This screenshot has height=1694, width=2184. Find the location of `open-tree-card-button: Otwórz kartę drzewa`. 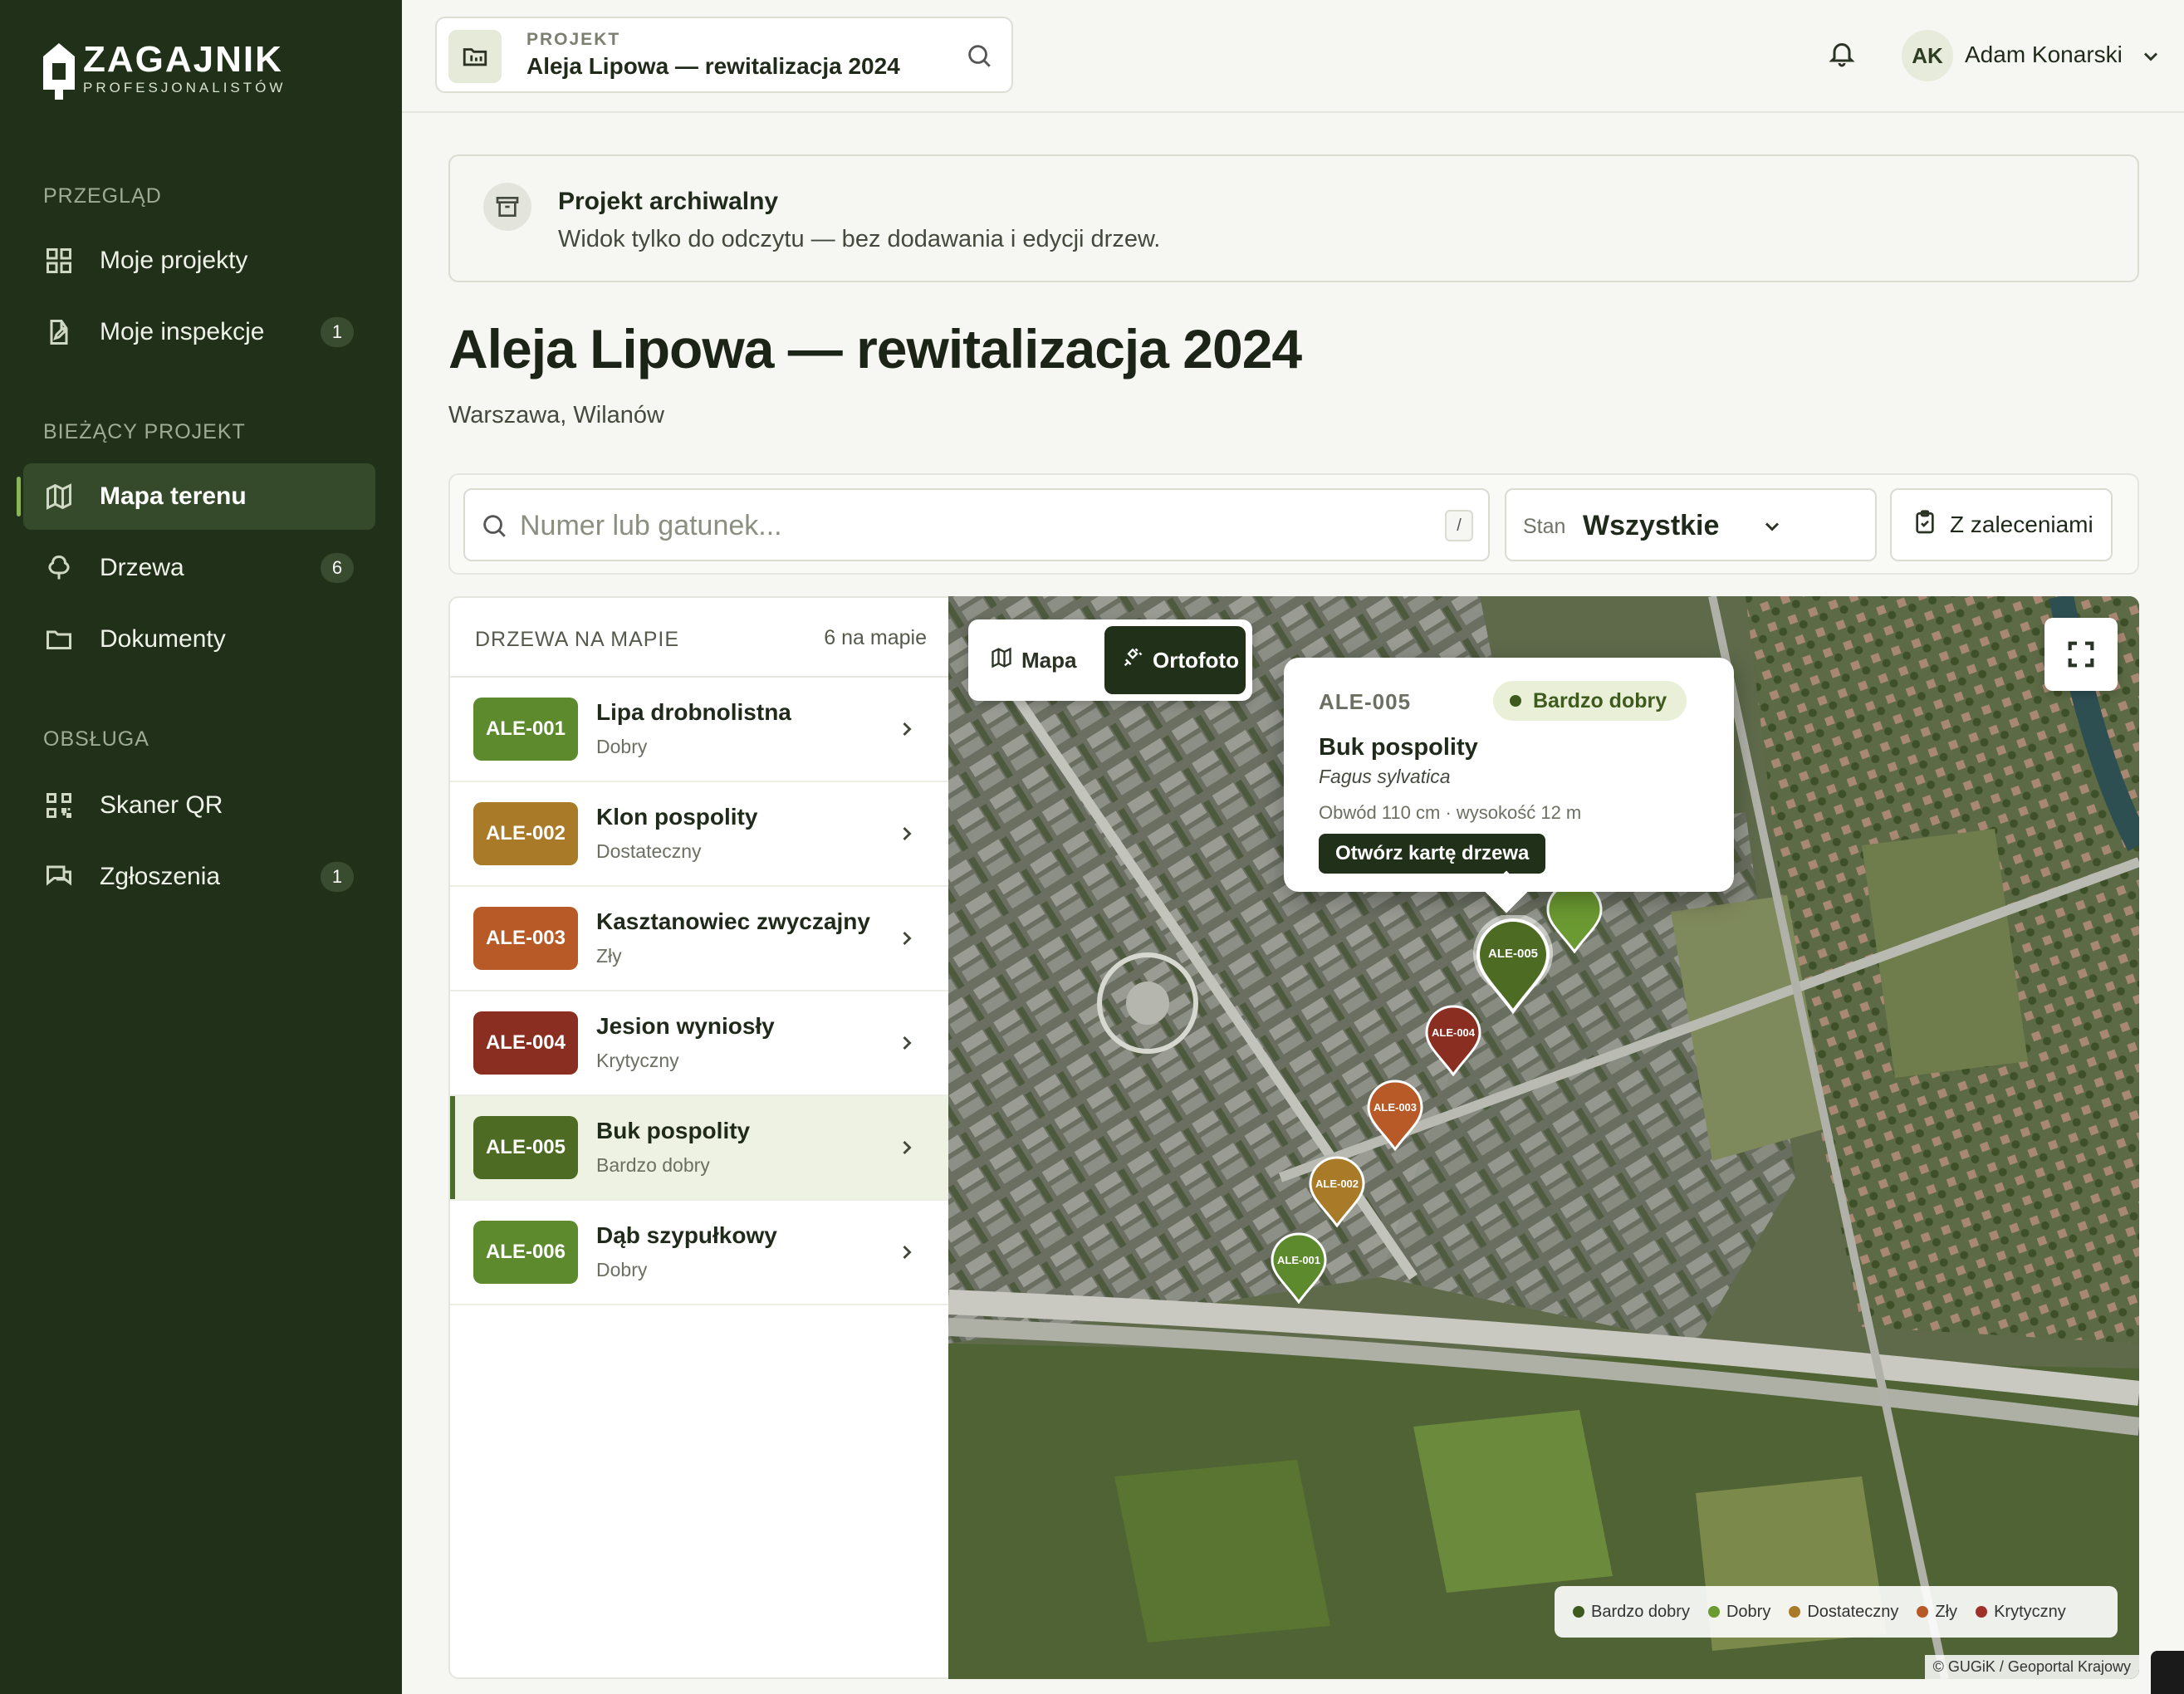

open-tree-card-button: Otwórz kartę drzewa is located at coordinates (1432, 854).